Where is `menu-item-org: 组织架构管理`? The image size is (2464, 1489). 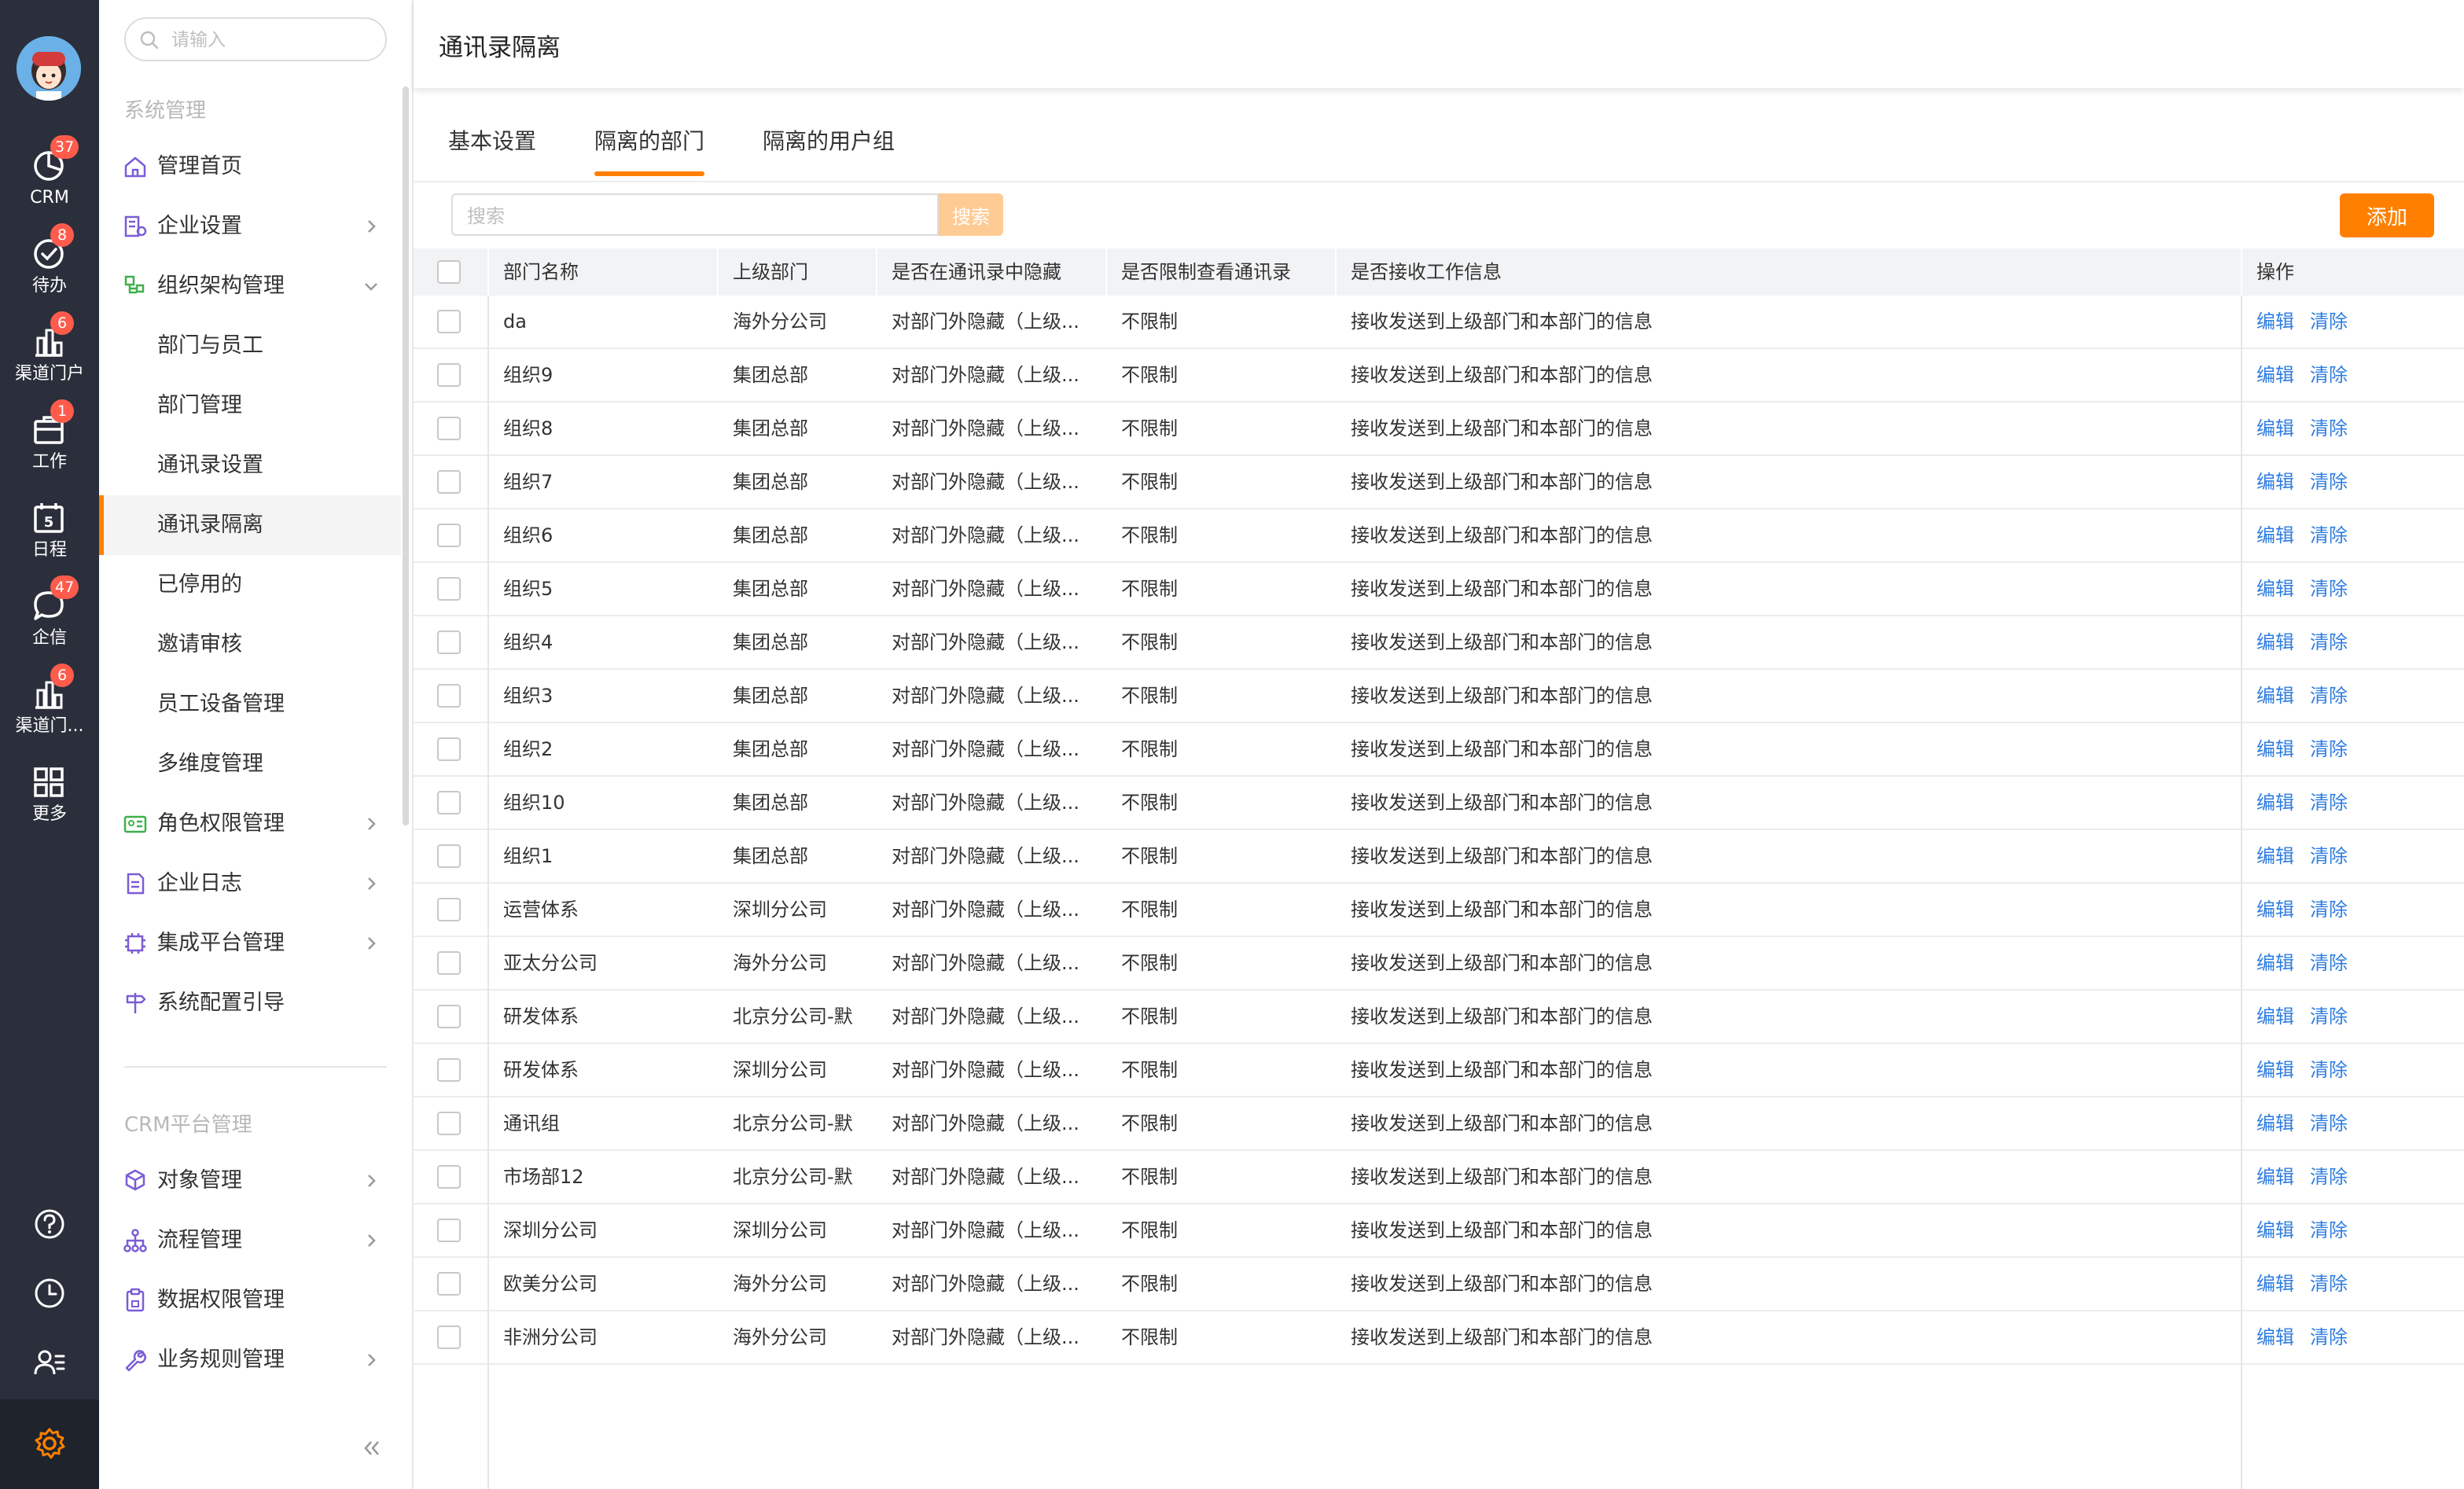 menu-item-org: 组织架构管理 is located at coordinates (250, 286).